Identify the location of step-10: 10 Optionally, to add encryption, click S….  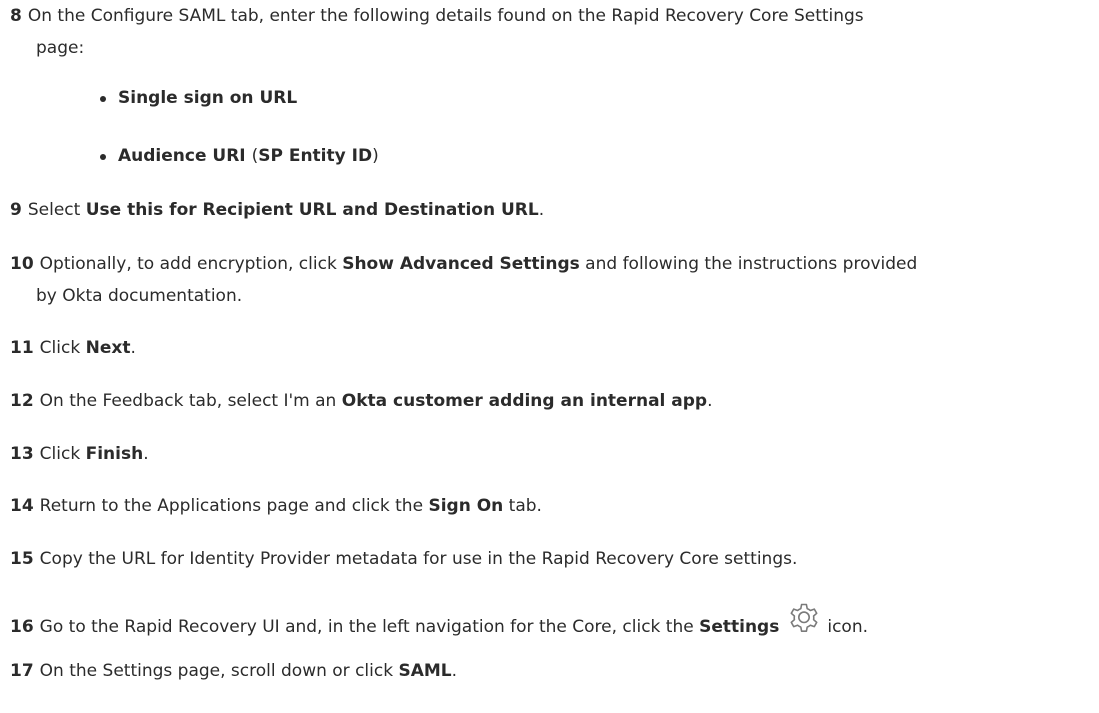
(464, 264).